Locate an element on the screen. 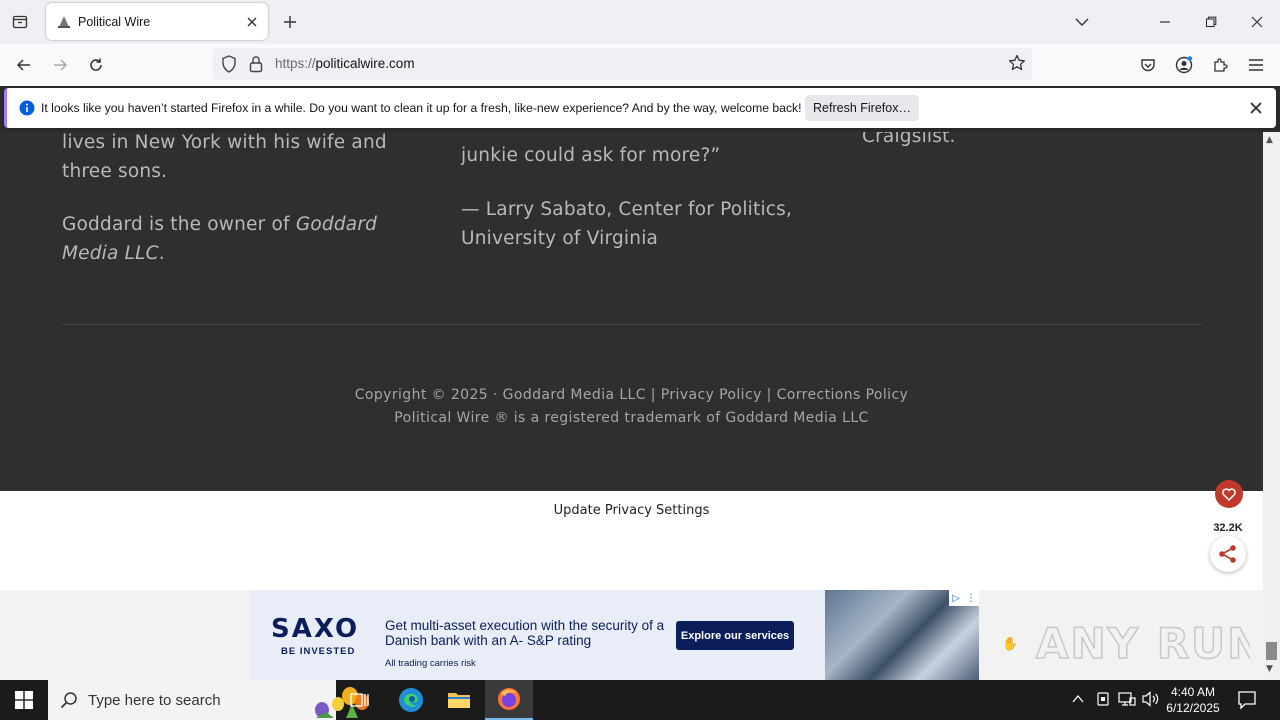 The width and height of the screenshot is (1280, 720). url-scheme: https:// is located at coordinates (295, 63).